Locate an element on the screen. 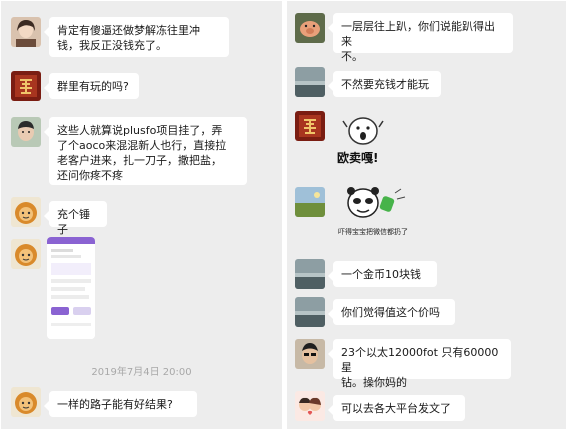 The image size is (567, 430). sticker-oumaiga: 欧卖嘎! is located at coordinates (363, 140).